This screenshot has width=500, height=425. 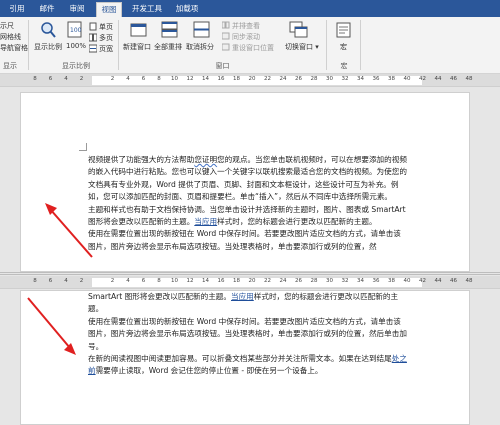 What do you see at coordinates (283, 281) in the screenshot?
I see `ruler-number: 24` at bounding box center [283, 281].